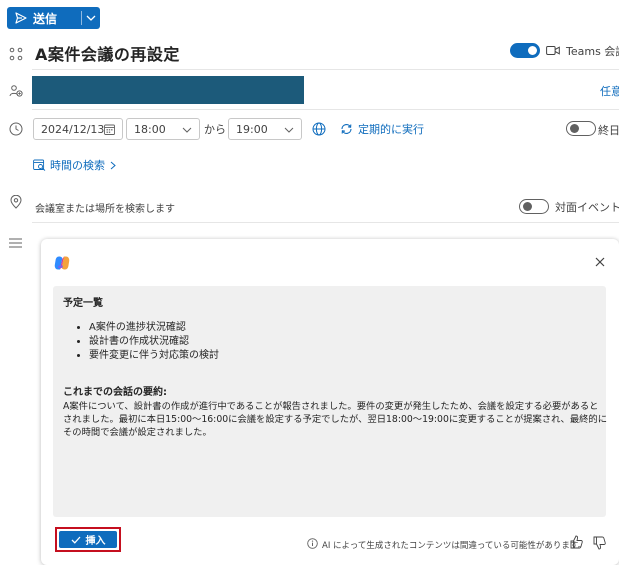  I want to click on globe-icon, so click(319, 129).